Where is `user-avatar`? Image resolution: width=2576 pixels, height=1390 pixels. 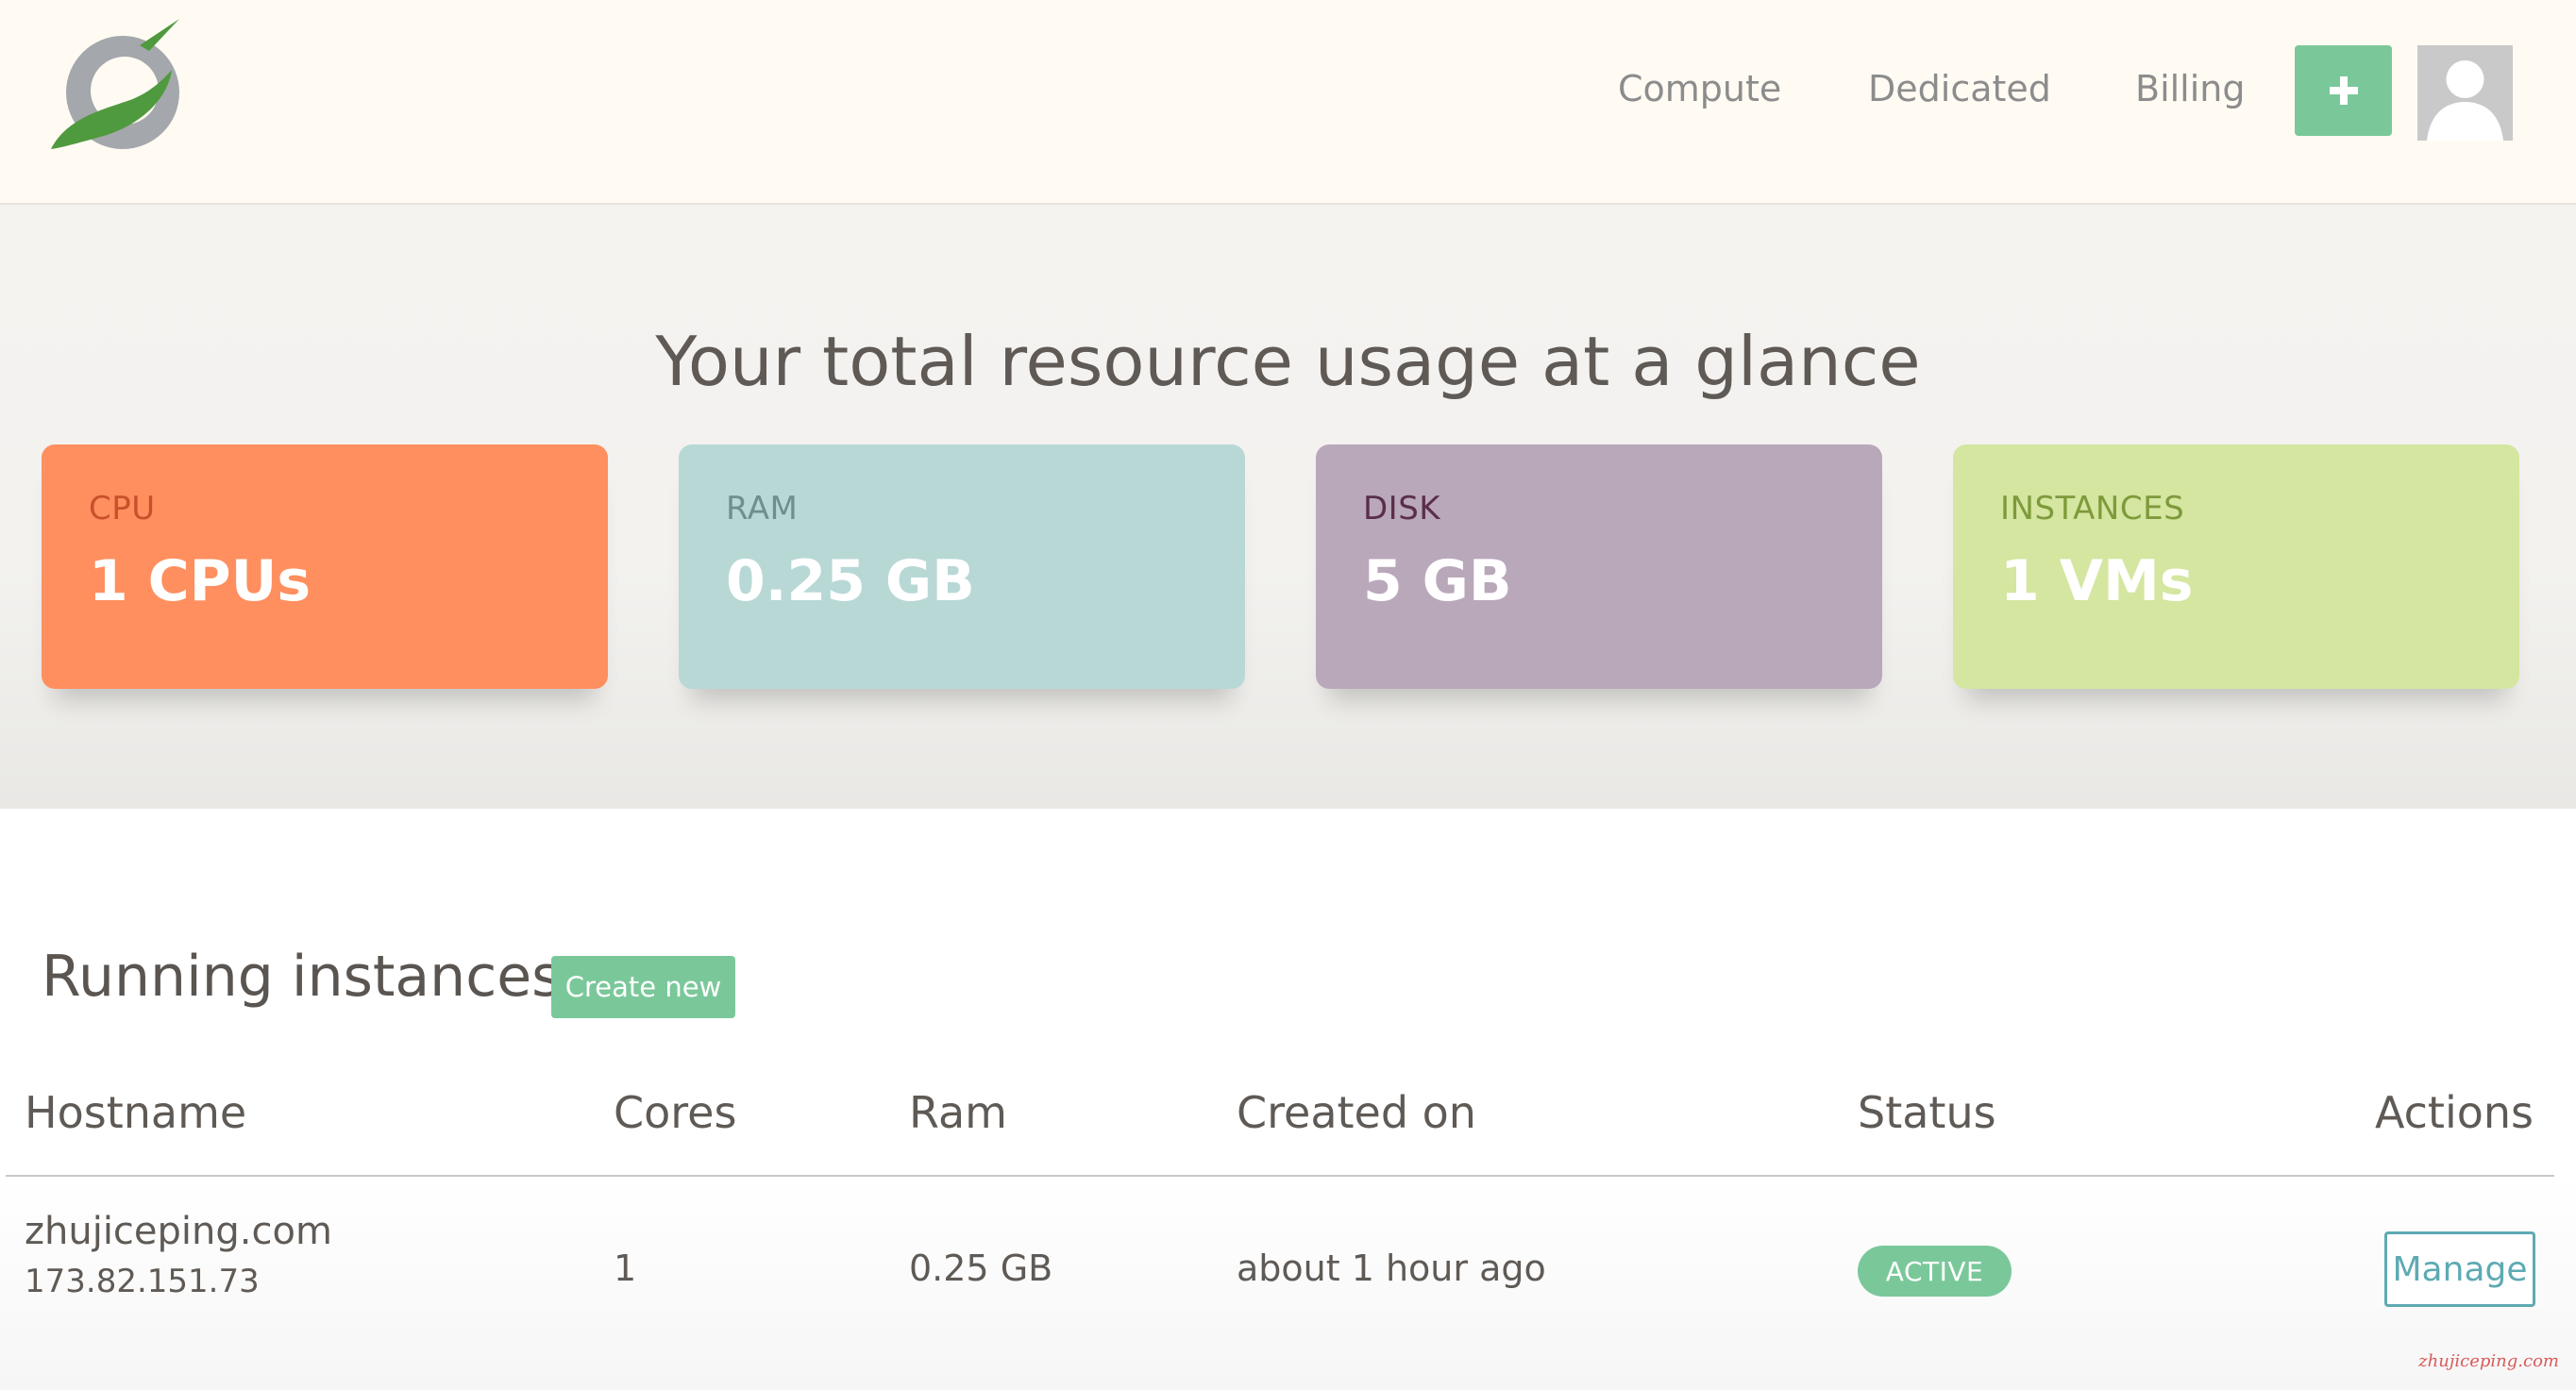 user-avatar is located at coordinates (2465, 93).